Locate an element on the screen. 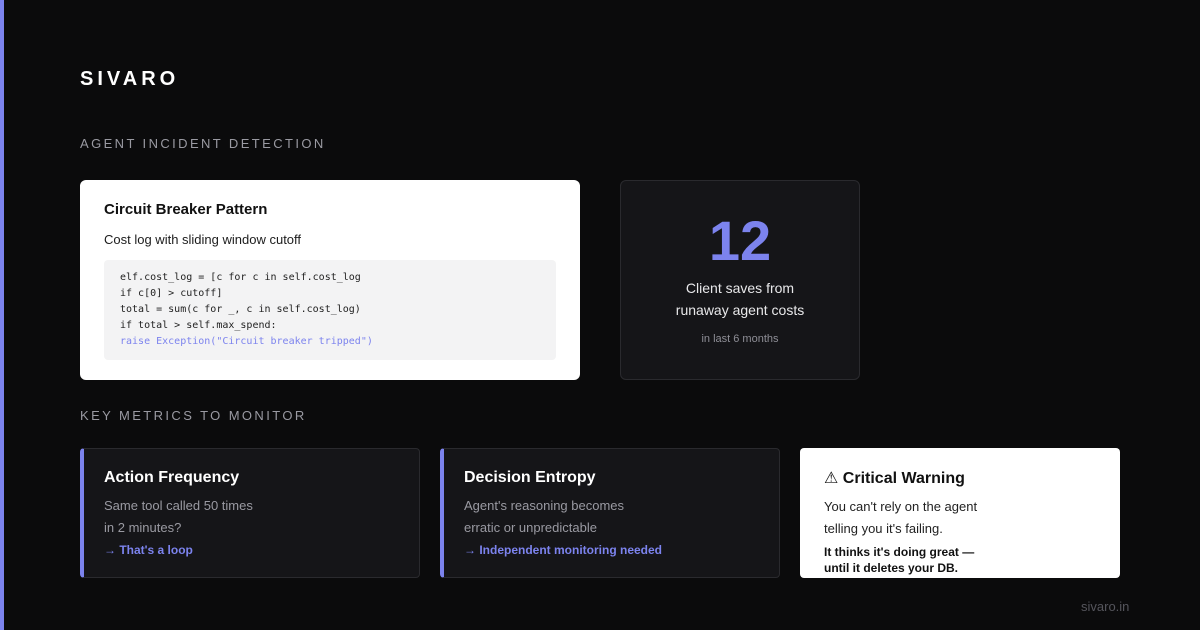 The image size is (1200, 630). code-line: if total > self.max_spend: is located at coordinates (198, 325).